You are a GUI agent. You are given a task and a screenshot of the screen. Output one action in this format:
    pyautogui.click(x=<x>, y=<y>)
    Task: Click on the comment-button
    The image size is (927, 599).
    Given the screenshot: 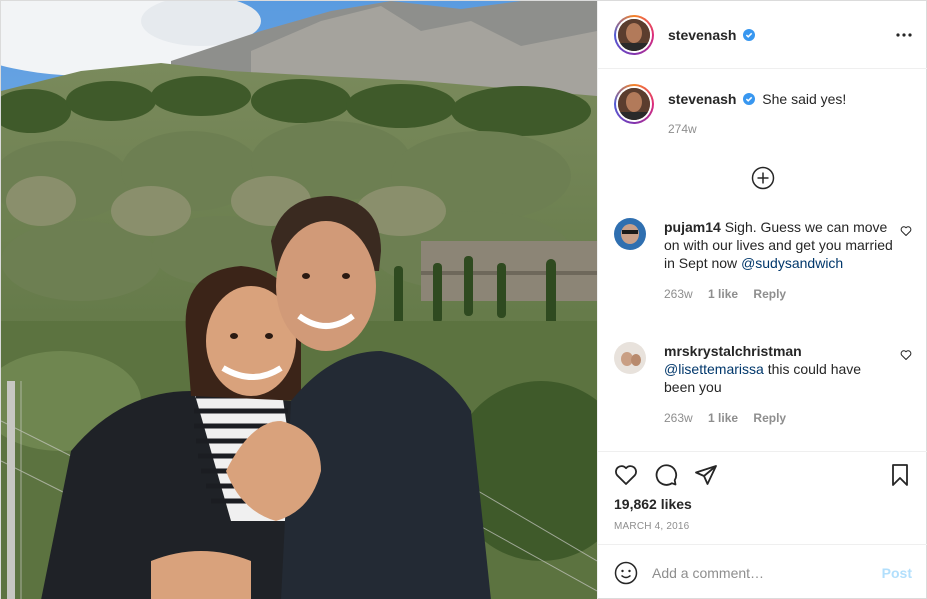 What is the action you would take?
    pyautogui.click(x=666, y=475)
    